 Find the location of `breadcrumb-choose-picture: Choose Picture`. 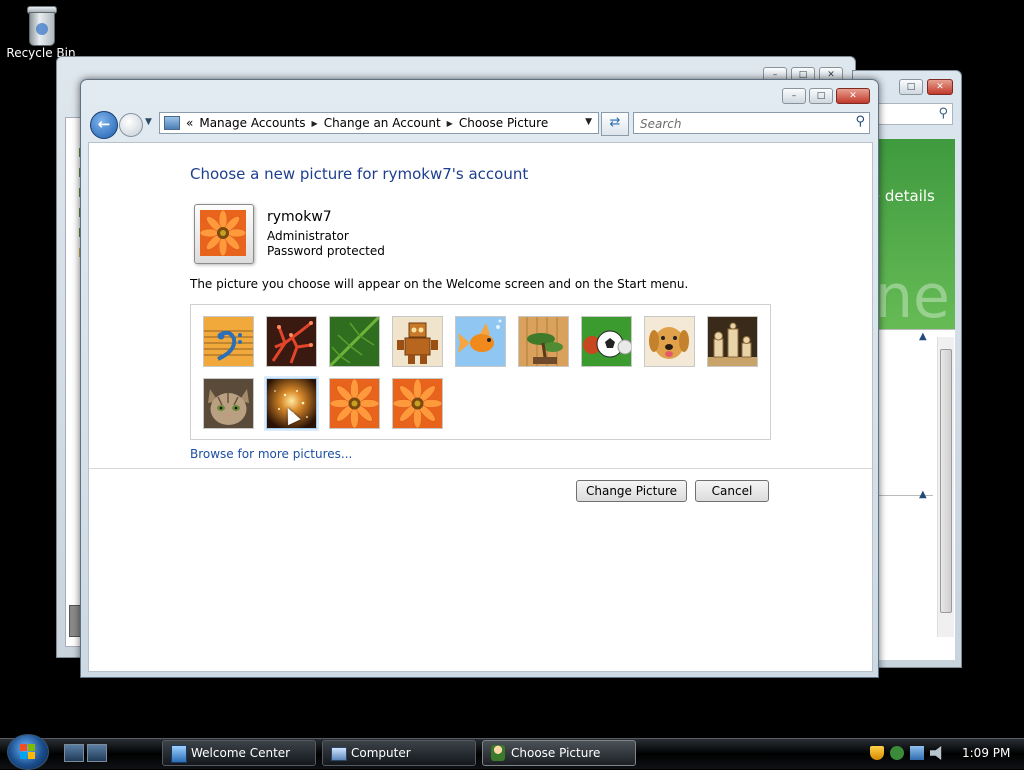

breadcrumb-choose-picture: Choose Picture is located at coordinates (503, 123).